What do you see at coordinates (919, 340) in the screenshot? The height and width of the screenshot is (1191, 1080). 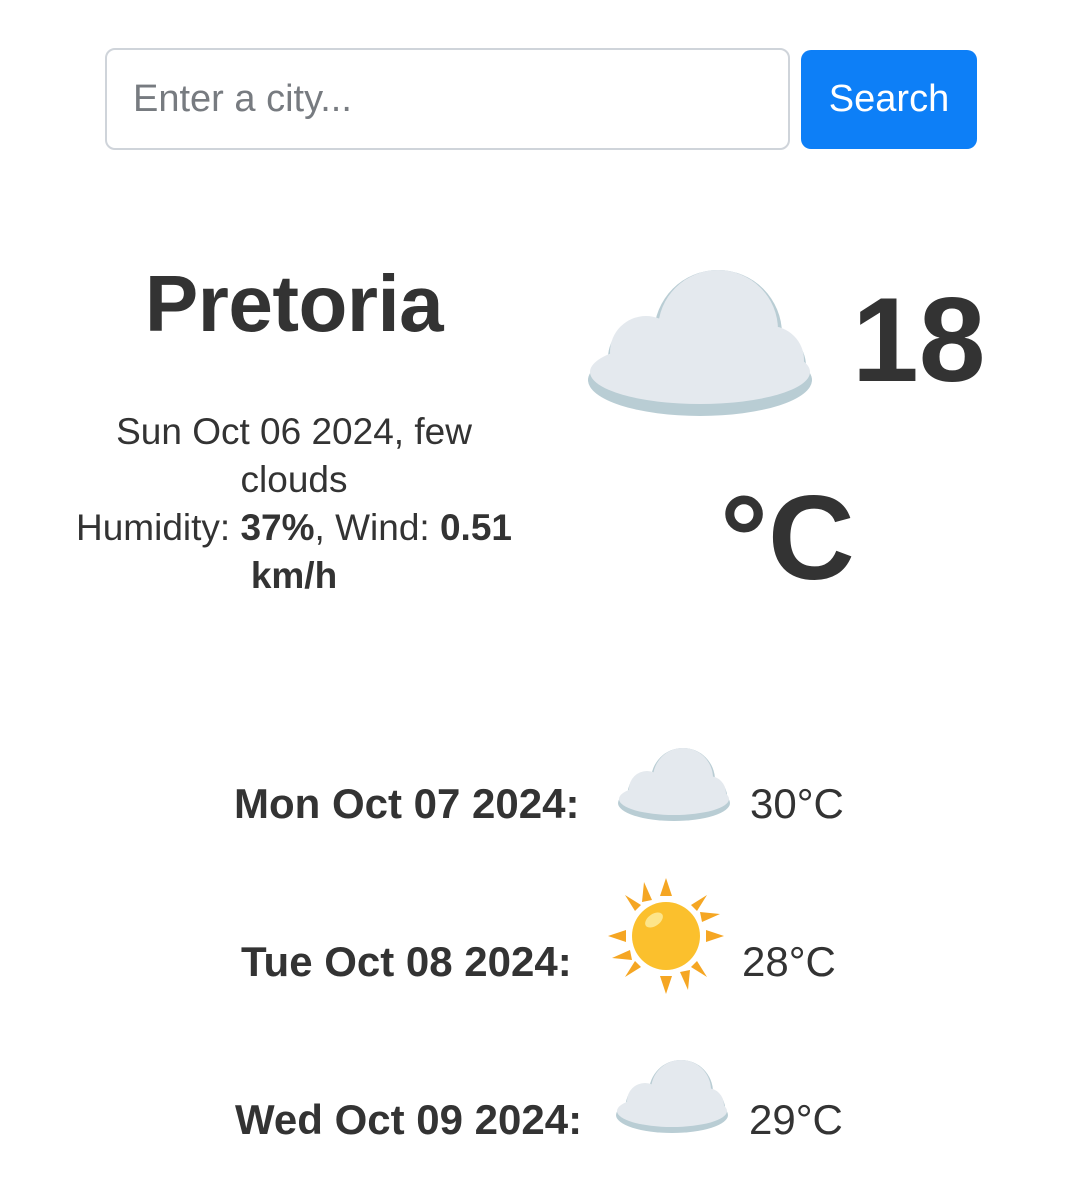 I see `current-temperature: 18` at bounding box center [919, 340].